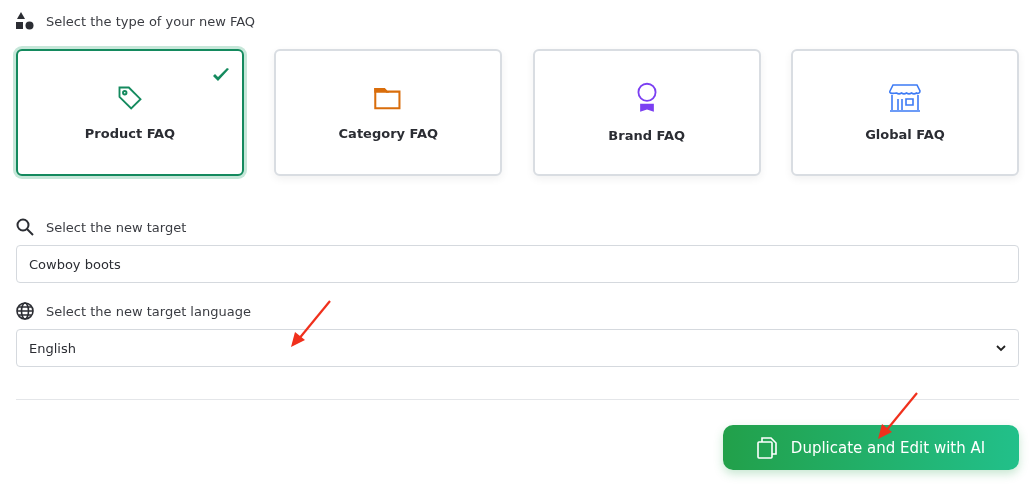  Describe the element at coordinates (517, 264) in the screenshot. I see `target-input-field: Cowboy boots` at that location.